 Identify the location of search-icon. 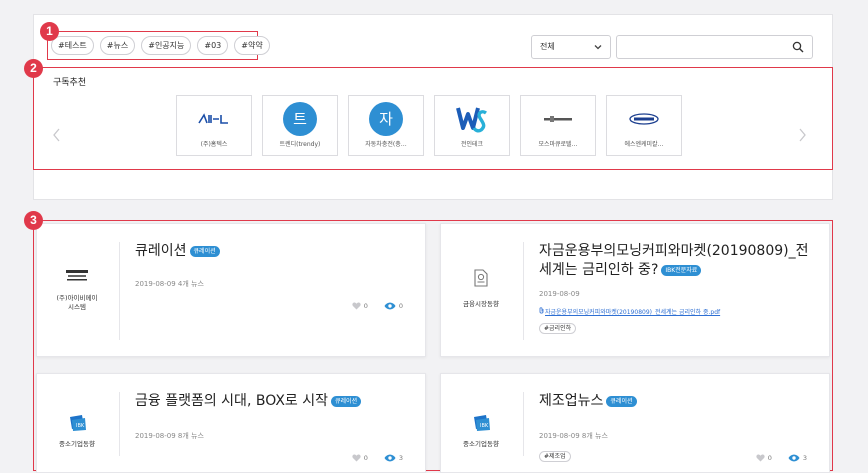
(798, 47).